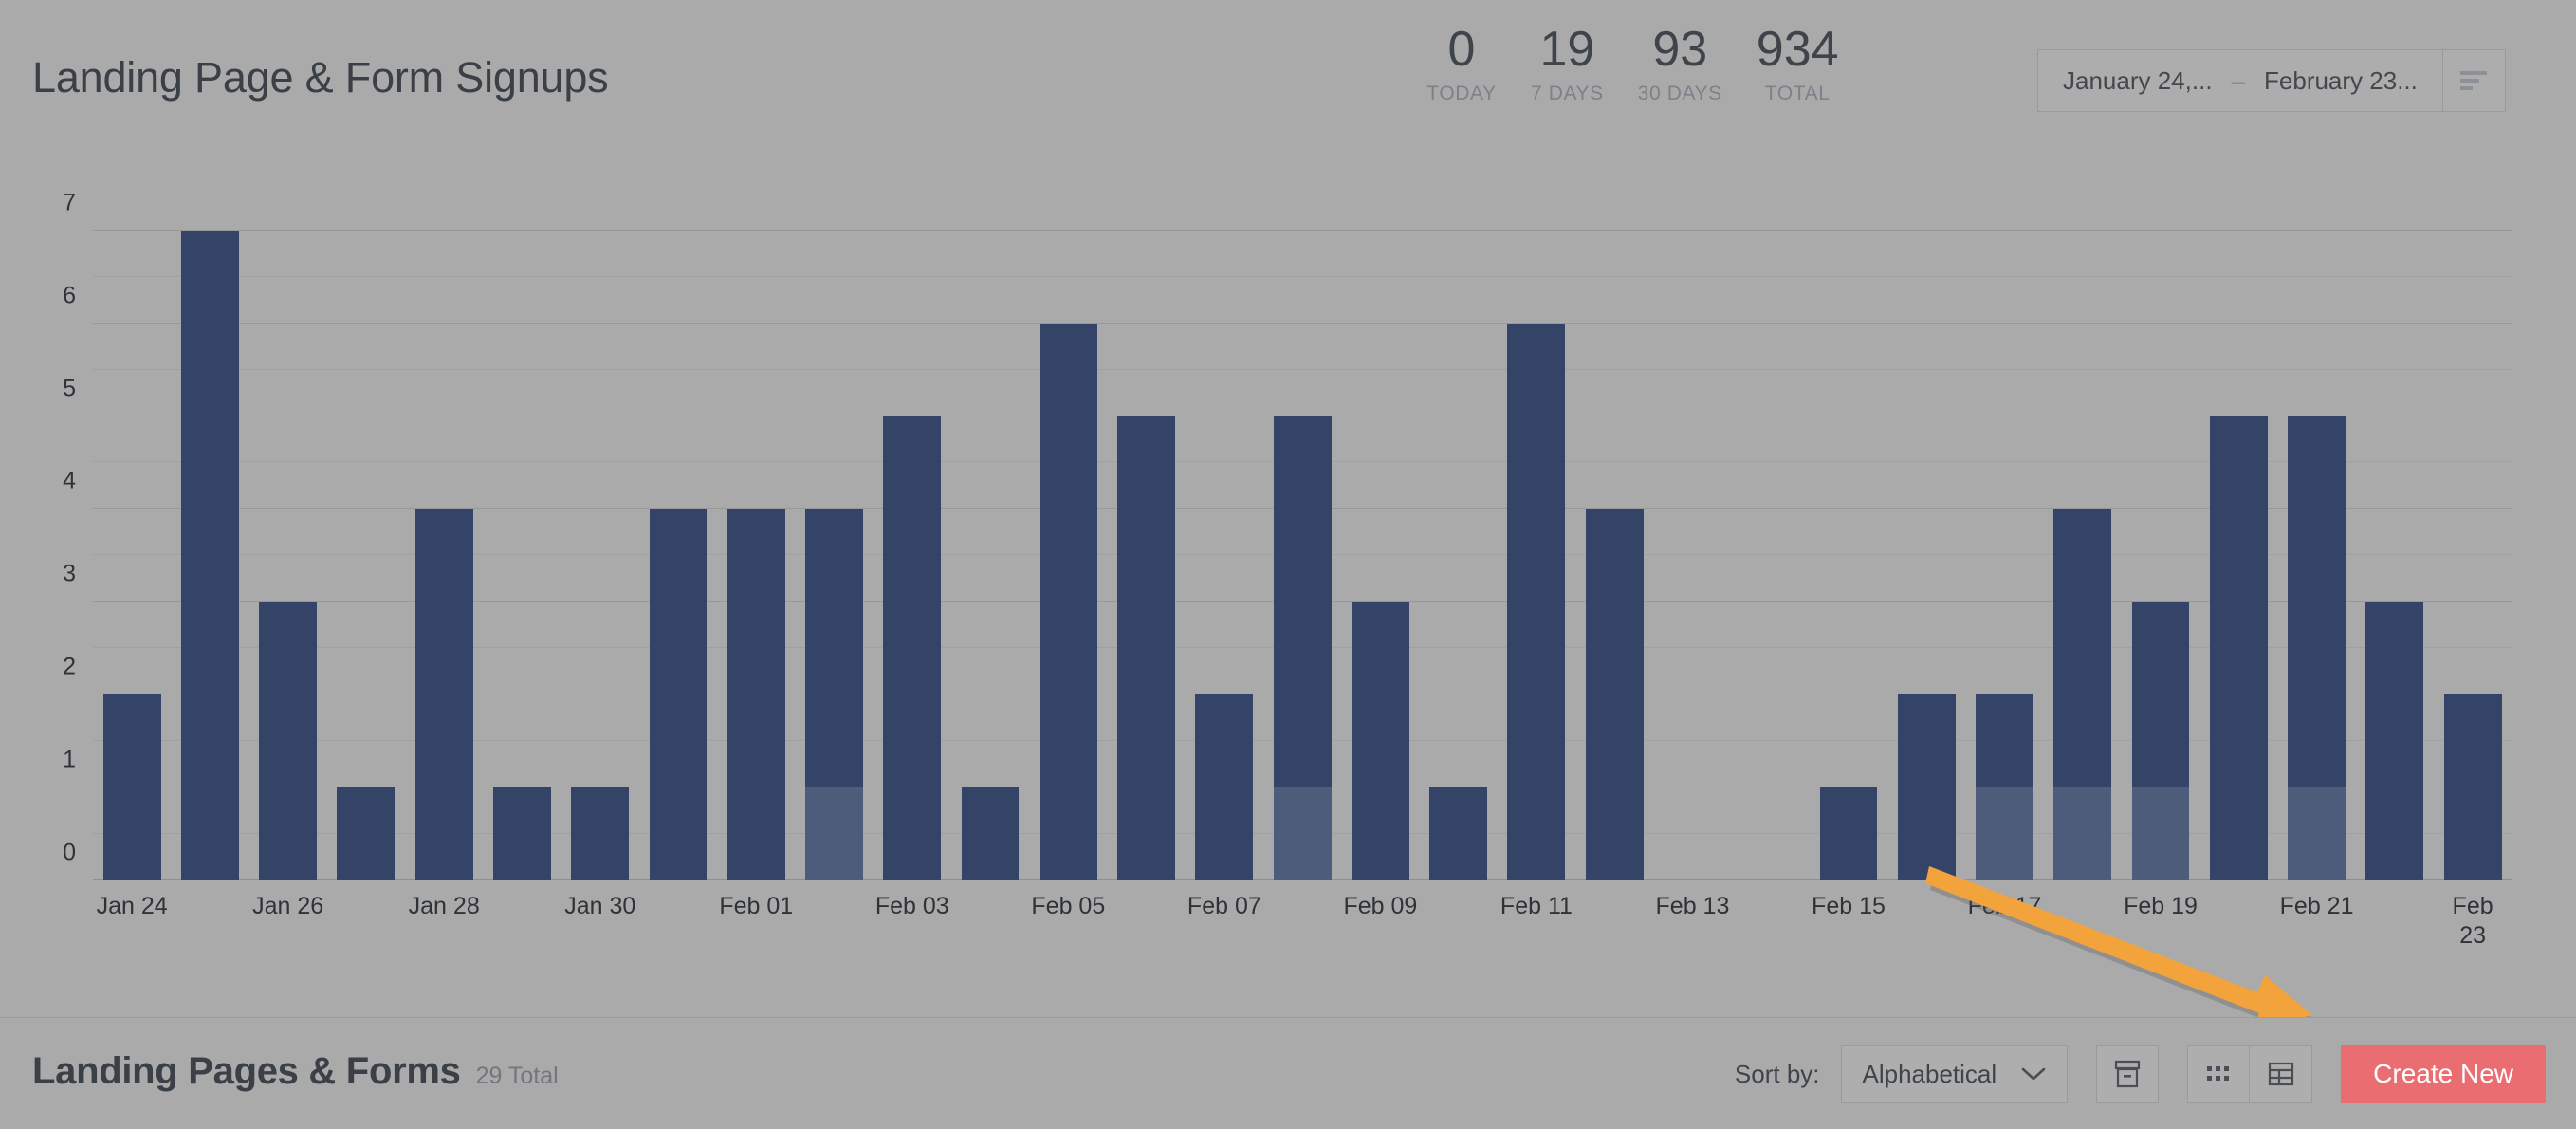 Image resolution: width=2576 pixels, height=1129 pixels. Describe the element at coordinates (2316, 906) in the screenshot. I see `x-axis-tick: Feb 21` at that location.